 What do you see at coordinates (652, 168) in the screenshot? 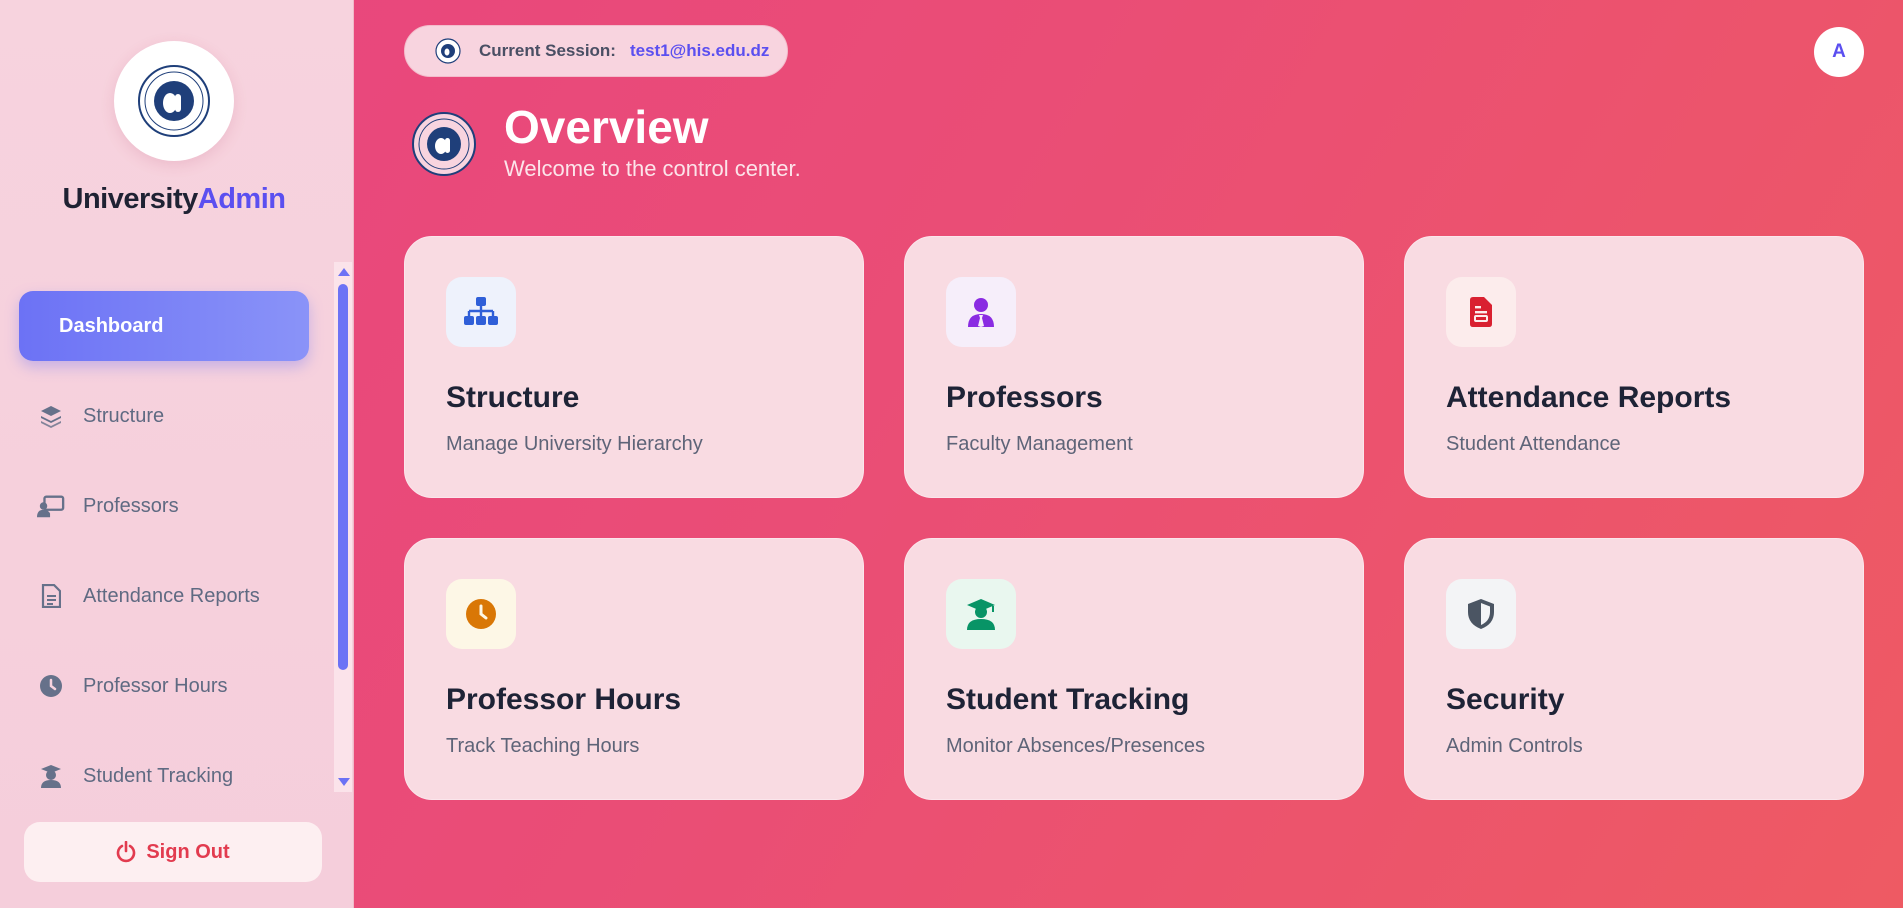
I see `page-subtitle: Welcome to the control center.` at bounding box center [652, 168].